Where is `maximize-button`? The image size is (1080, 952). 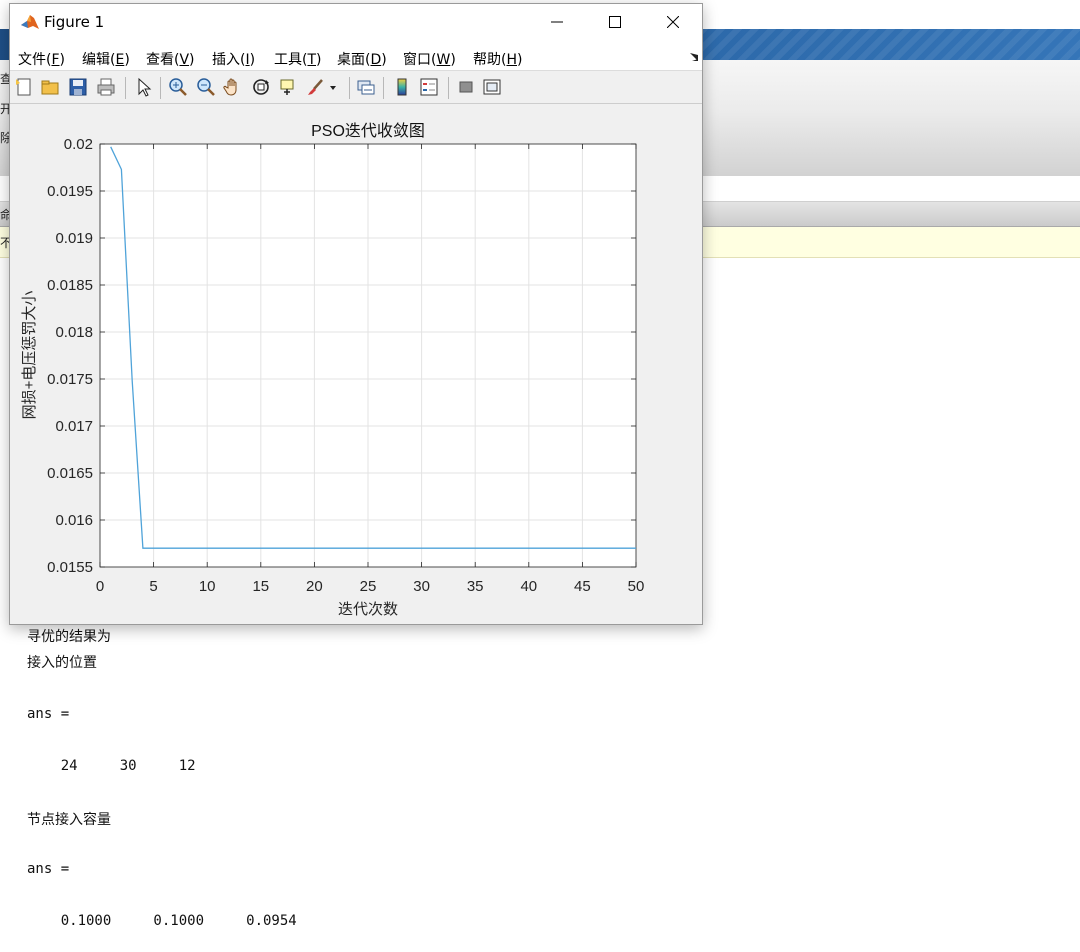
maximize-button is located at coordinates (615, 22).